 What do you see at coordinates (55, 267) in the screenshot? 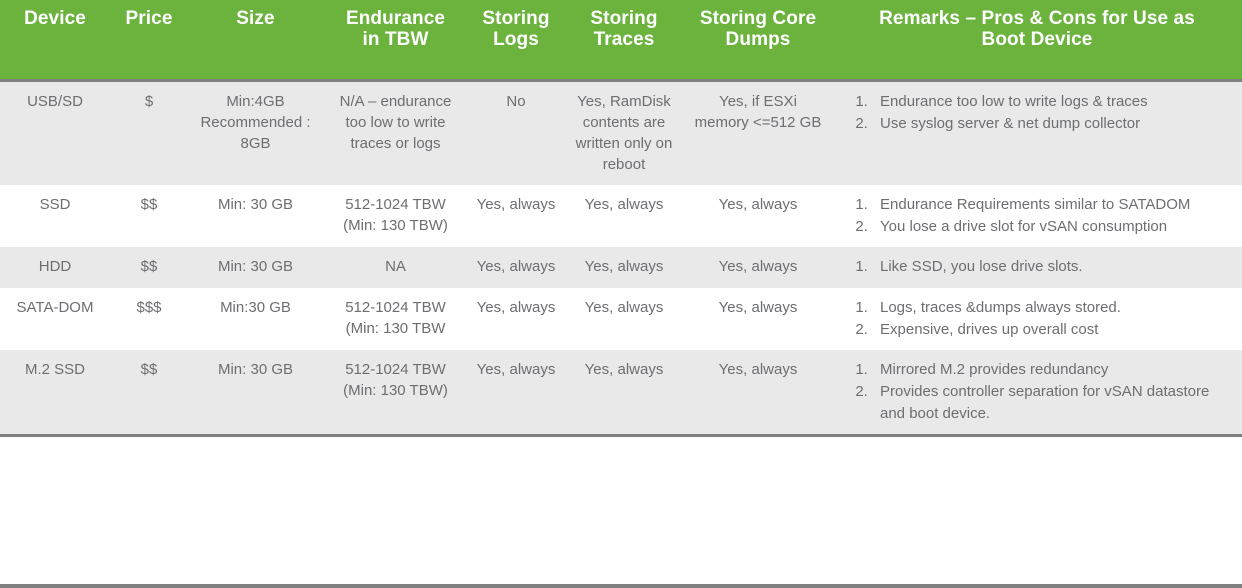
I see `cell-device: HDD` at bounding box center [55, 267].